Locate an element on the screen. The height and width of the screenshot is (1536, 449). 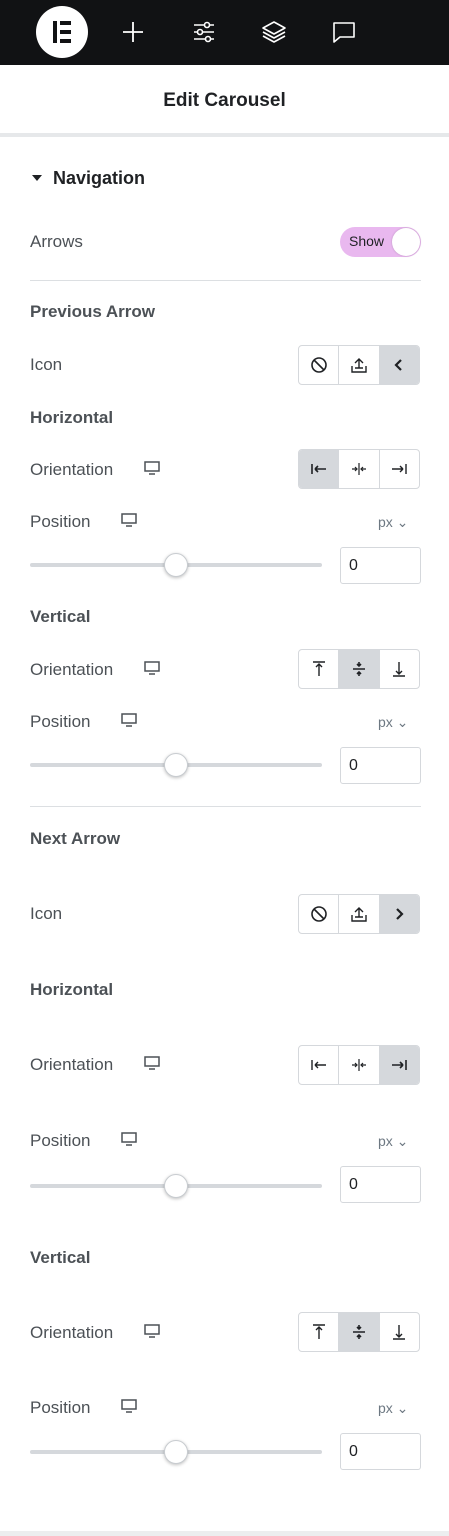
panel-footer-divider is located at coordinates (224, 1533).